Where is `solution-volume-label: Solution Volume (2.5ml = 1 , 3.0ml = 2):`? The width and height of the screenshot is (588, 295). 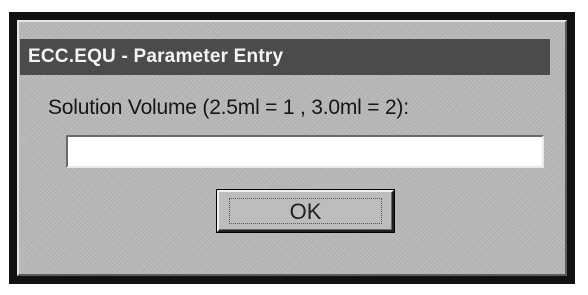
solution-volume-label: Solution Volume (2.5ml = 1 , 3.0ml = 2): is located at coordinates (228, 107).